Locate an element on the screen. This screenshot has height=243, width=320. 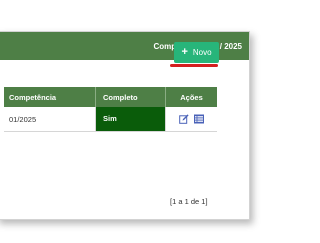
cell-competencia: 01/2025 is located at coordinates (50, 119).